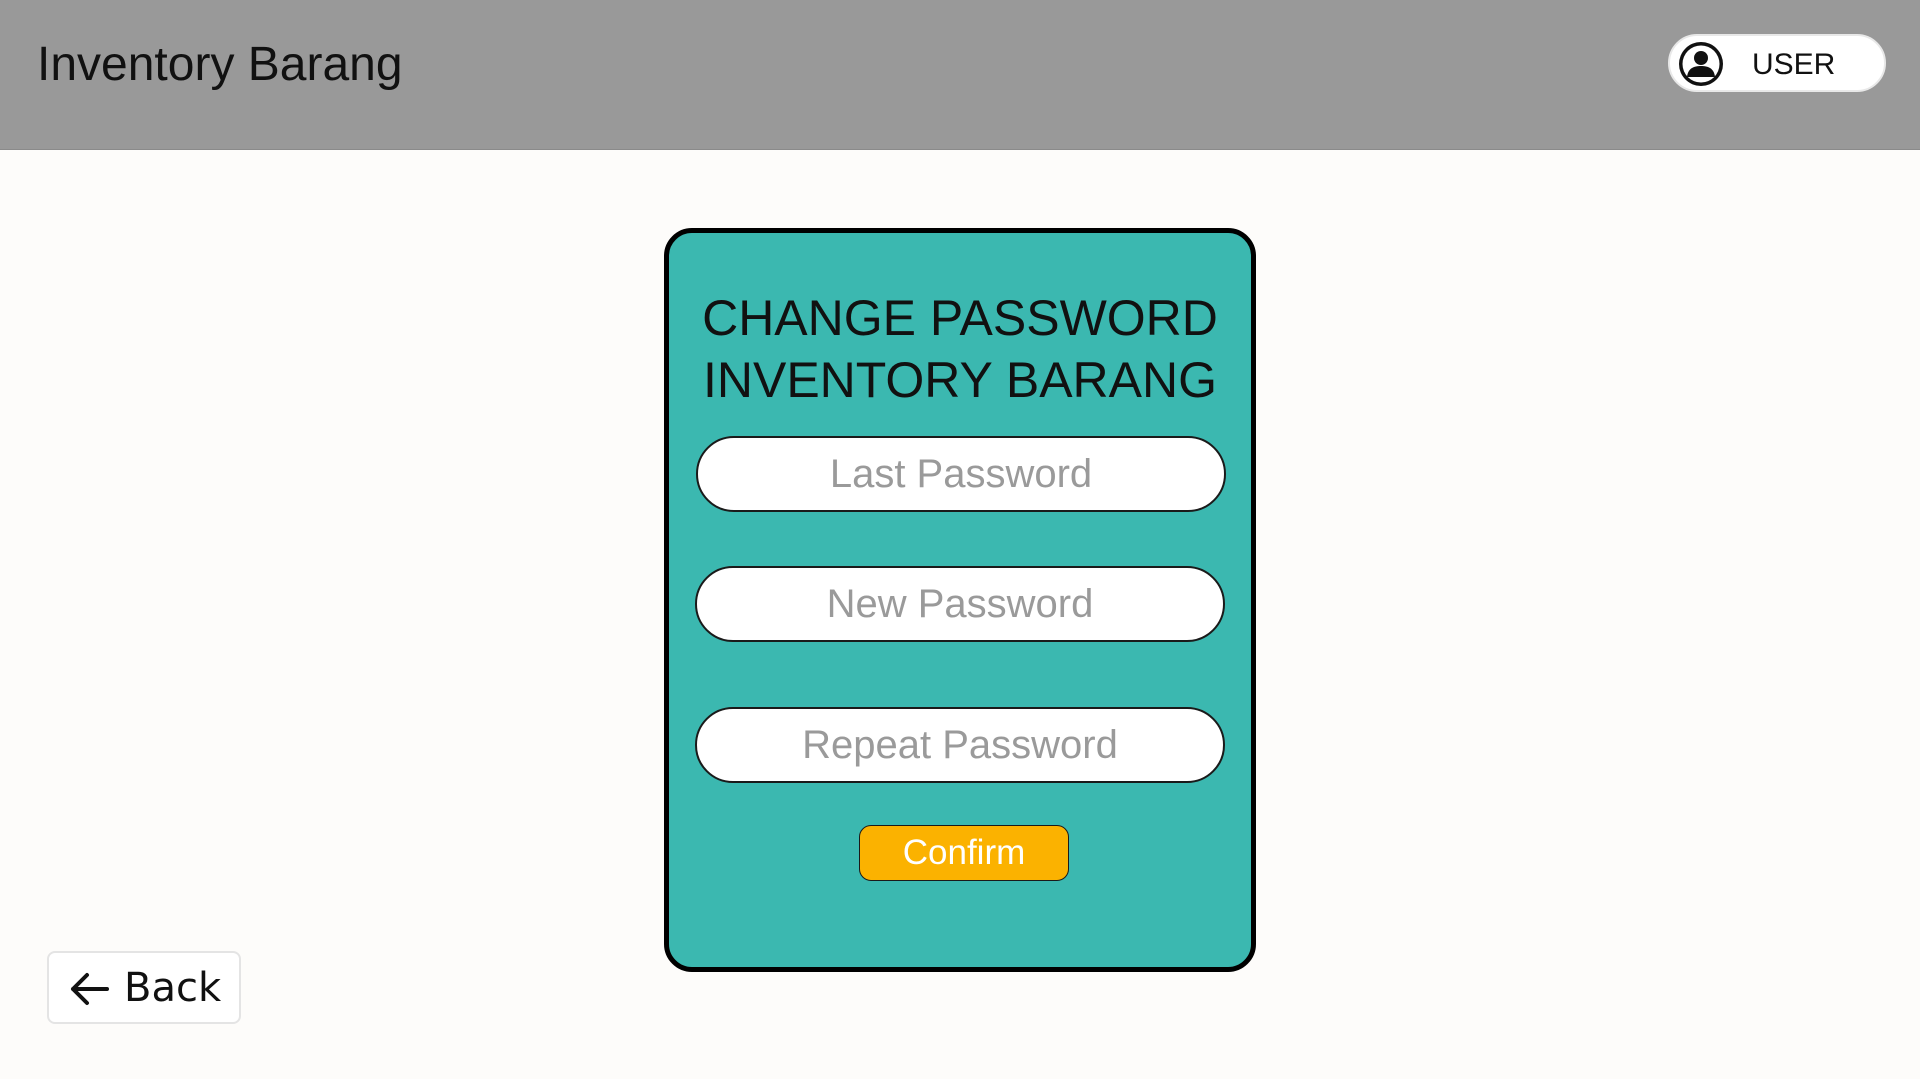  Describe the element at coordinates (960, 604) in the screenshot. I see `new-password-field` at that location.